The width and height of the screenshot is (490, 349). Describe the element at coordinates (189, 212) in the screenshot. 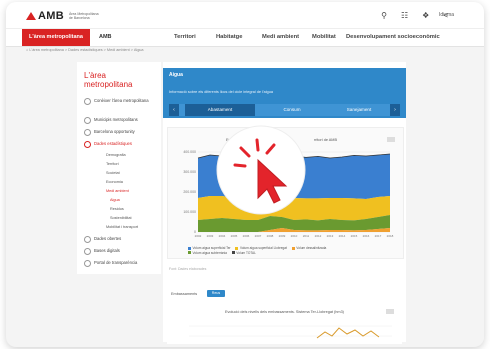

I see `y-tick-label: 100.000` at that location.